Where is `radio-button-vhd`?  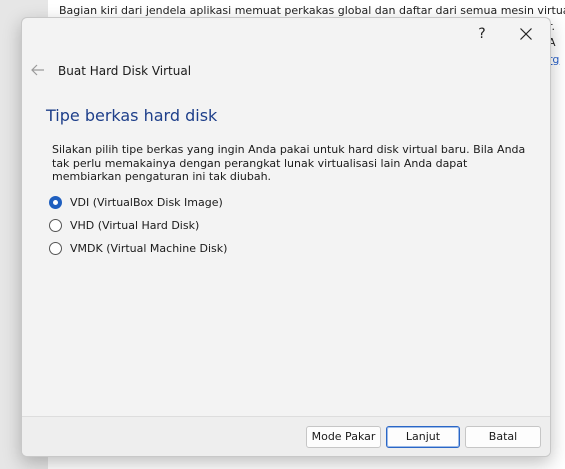
radio-button-vhd is located at coordinates (55, 225).